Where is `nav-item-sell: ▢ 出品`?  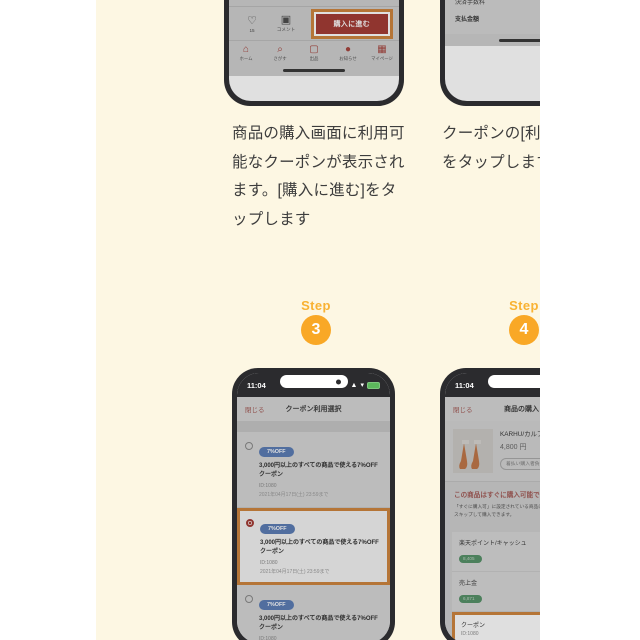
nav-item-sell: ▢ 出品 is located at coordinates (314, 53).